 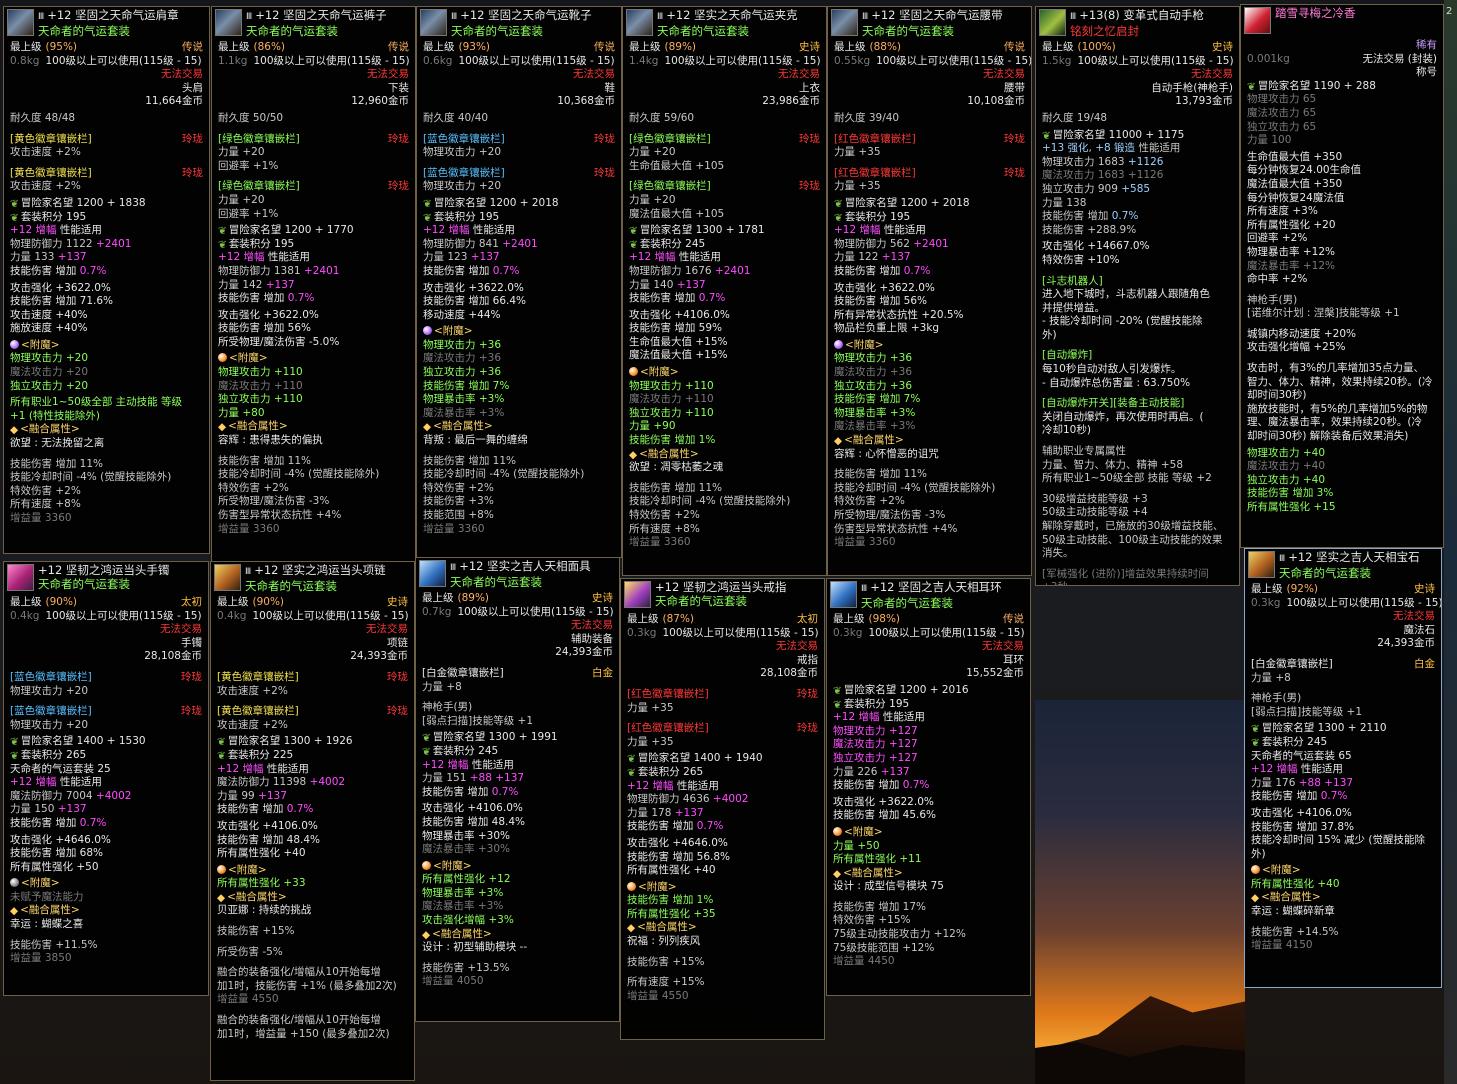 I want to click on gun-weapon-icon, so click(x=1052, y=22).